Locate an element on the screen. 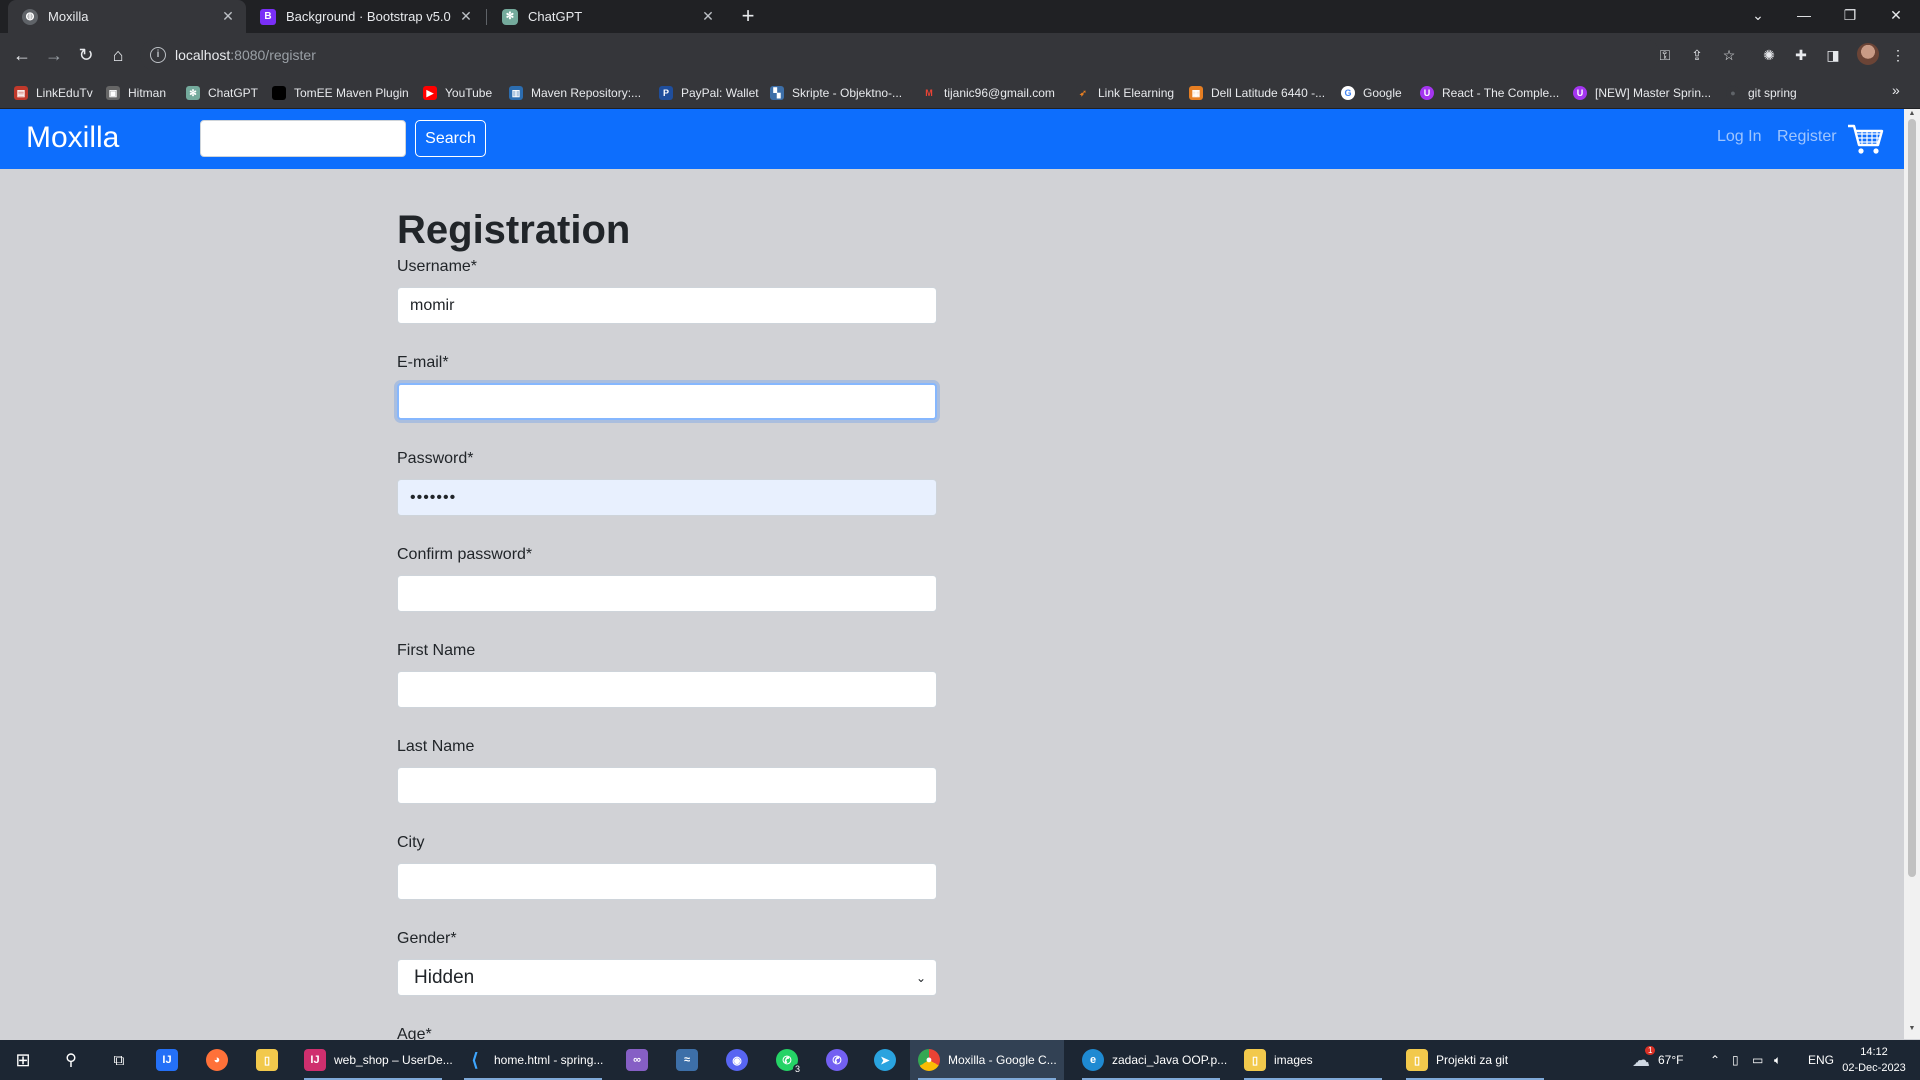 Image resolution: width=1920 pixels, height=1080 pixels. gender-select: Hidden ⌄ is located at coordinates (667, 977).